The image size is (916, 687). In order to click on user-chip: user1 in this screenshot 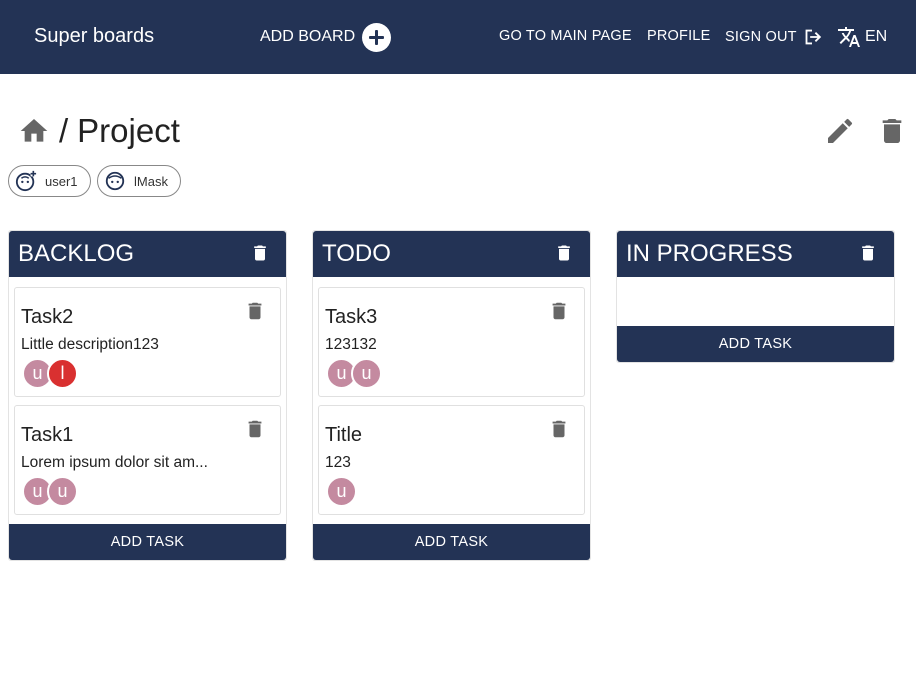, I will do `click(49, 181)`.